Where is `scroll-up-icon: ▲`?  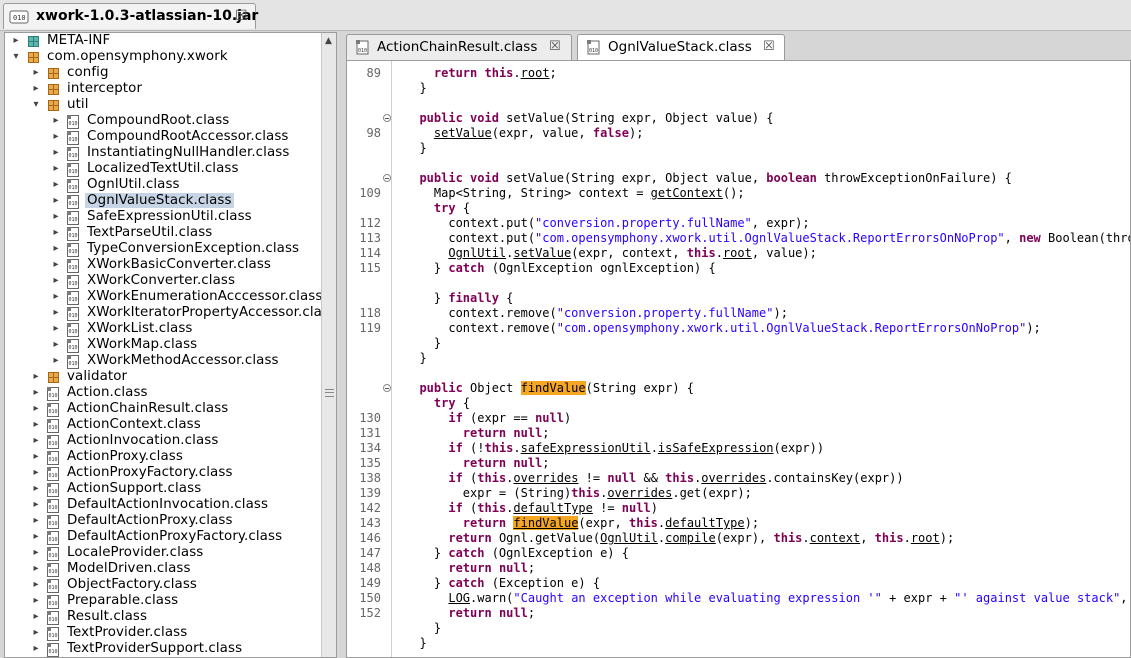 scroll-up-icon: ▲ is located at coordinates (328, 41).